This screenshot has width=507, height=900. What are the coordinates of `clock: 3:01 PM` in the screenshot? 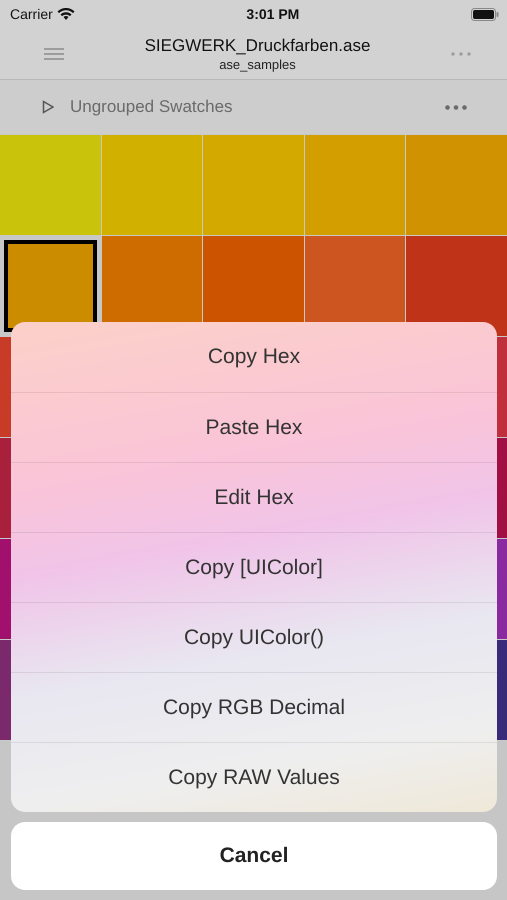 It's located at (273, 14).